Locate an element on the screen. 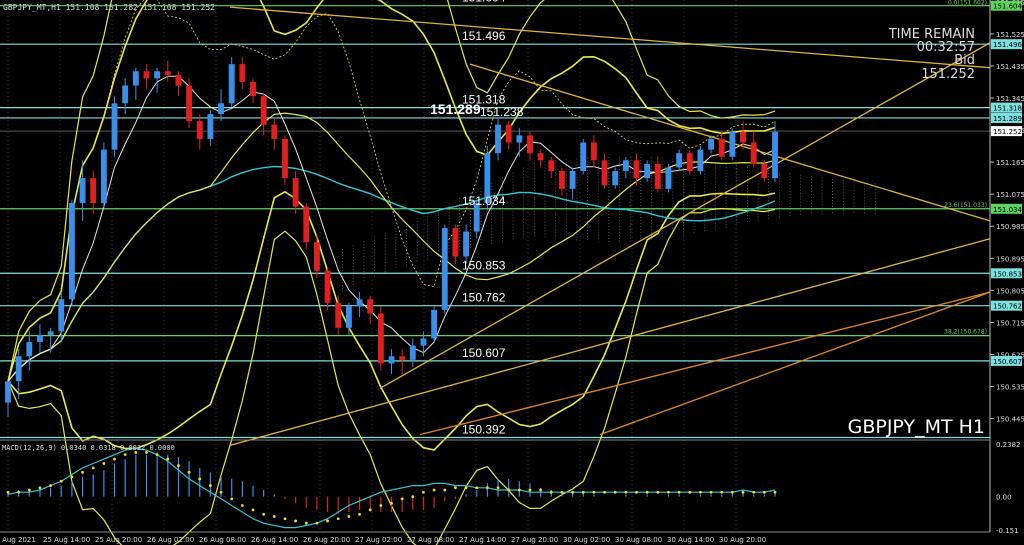 The image size is (1024, 545). price-tag-label: 150.853 is located at coordinates (1007, 274).